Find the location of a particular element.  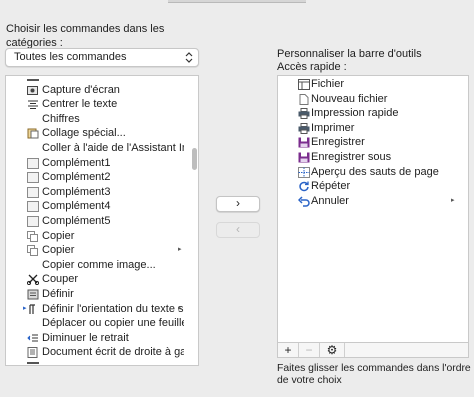

list-item: Enregistrer sous is located at coordinates (373, 157).